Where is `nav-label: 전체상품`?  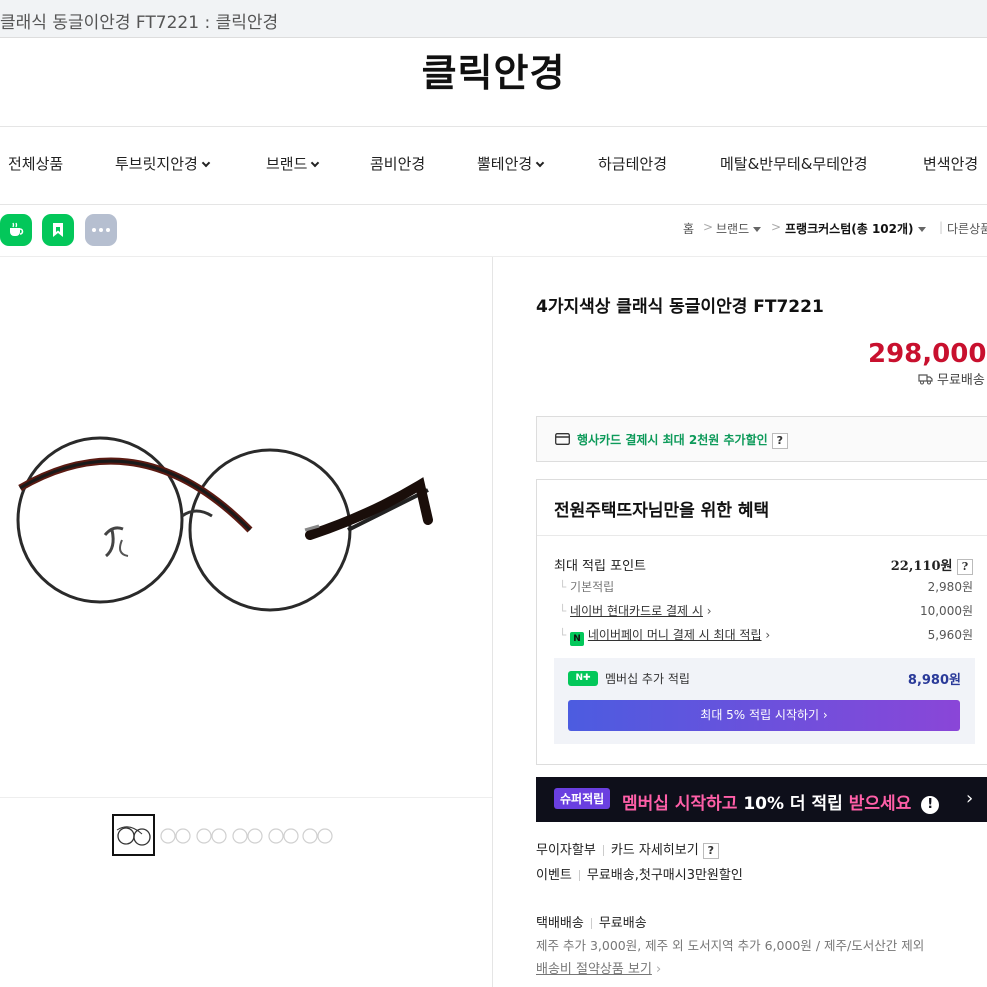 nav-label: 전체상품 is located at coordinates (36, 164).